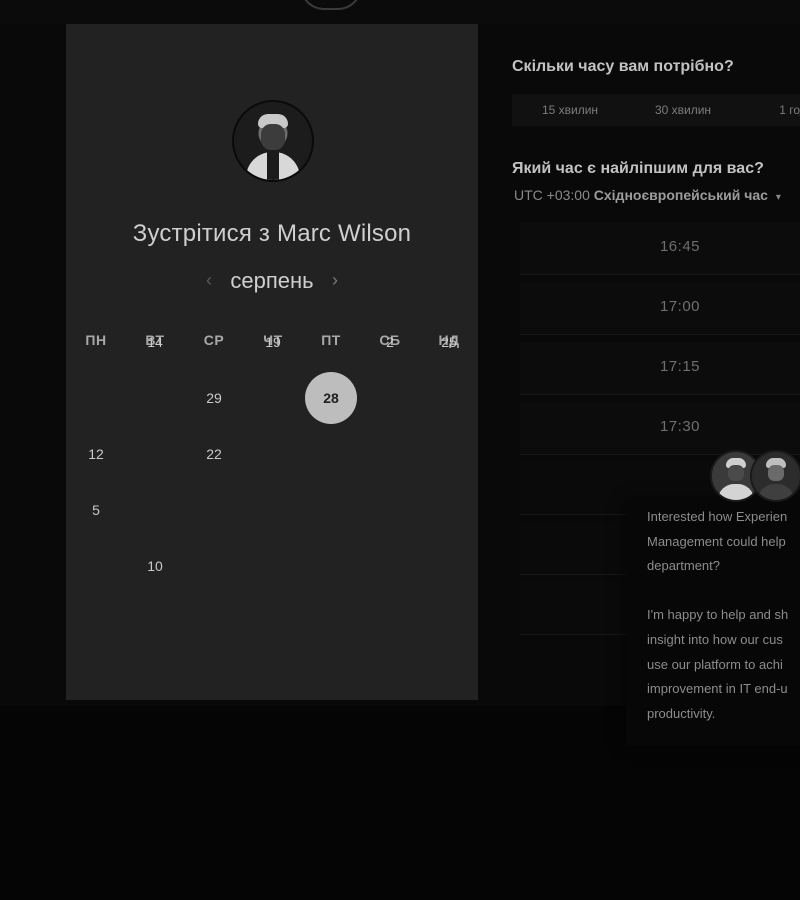  What do you see at coordinates (680, 195) in the screenshot?
I see `timezone-name: Східноєвропейський час` at bounding box center [680, 195].